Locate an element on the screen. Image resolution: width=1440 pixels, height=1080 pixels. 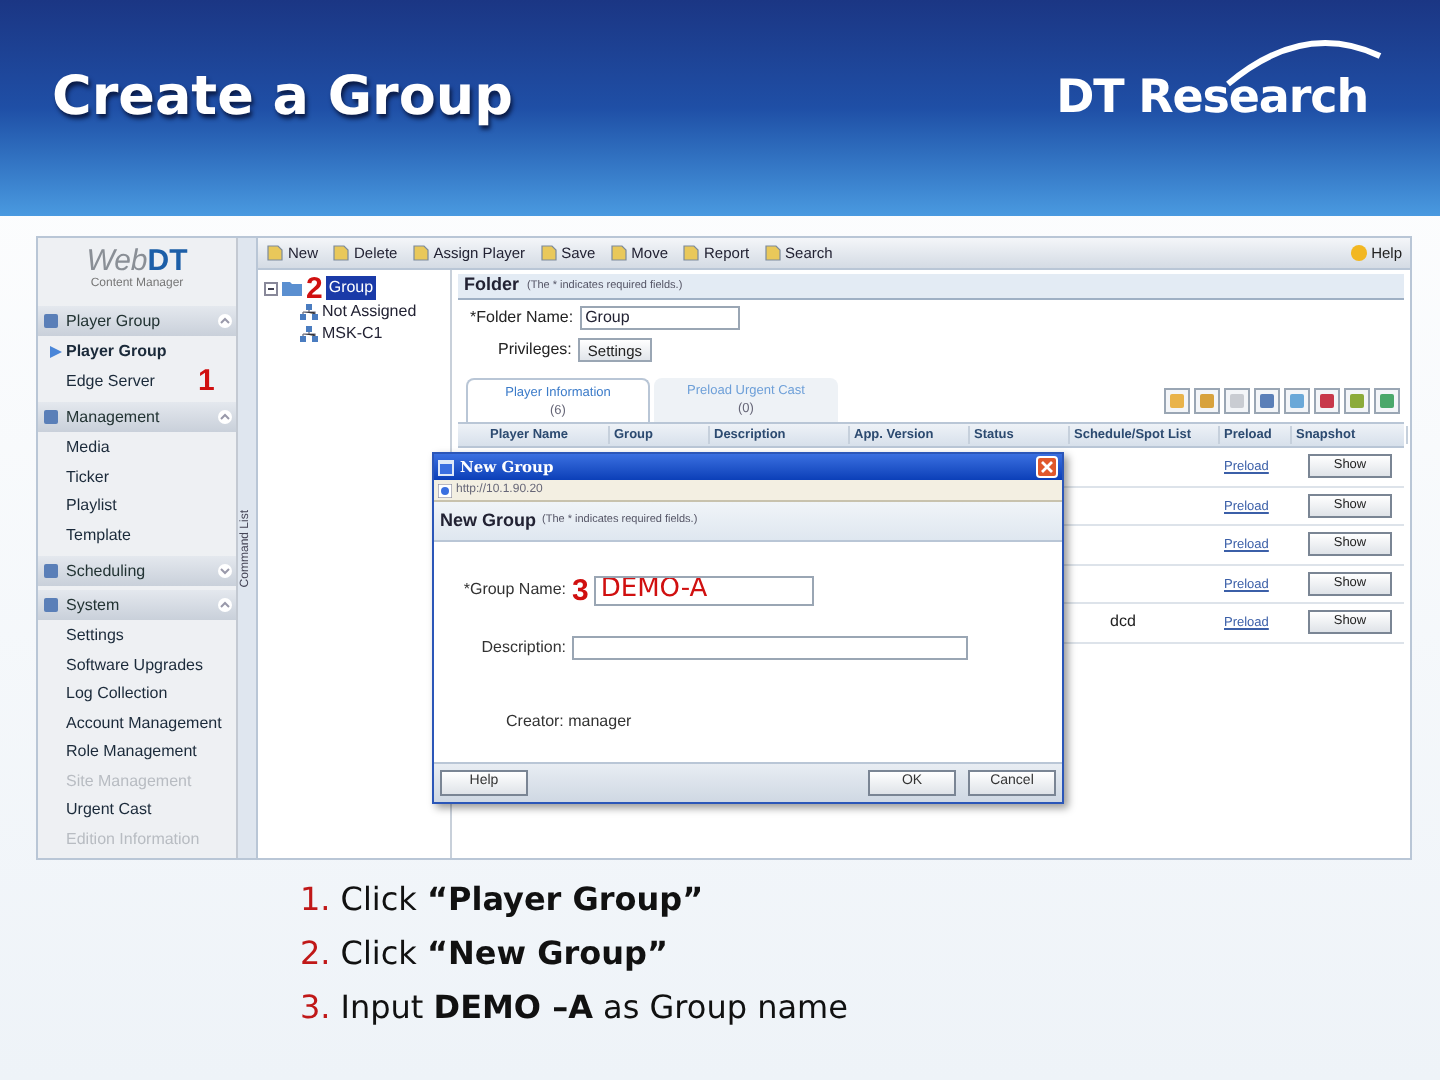
sidebar-item: Player Group is located at coordinates (104, 352).